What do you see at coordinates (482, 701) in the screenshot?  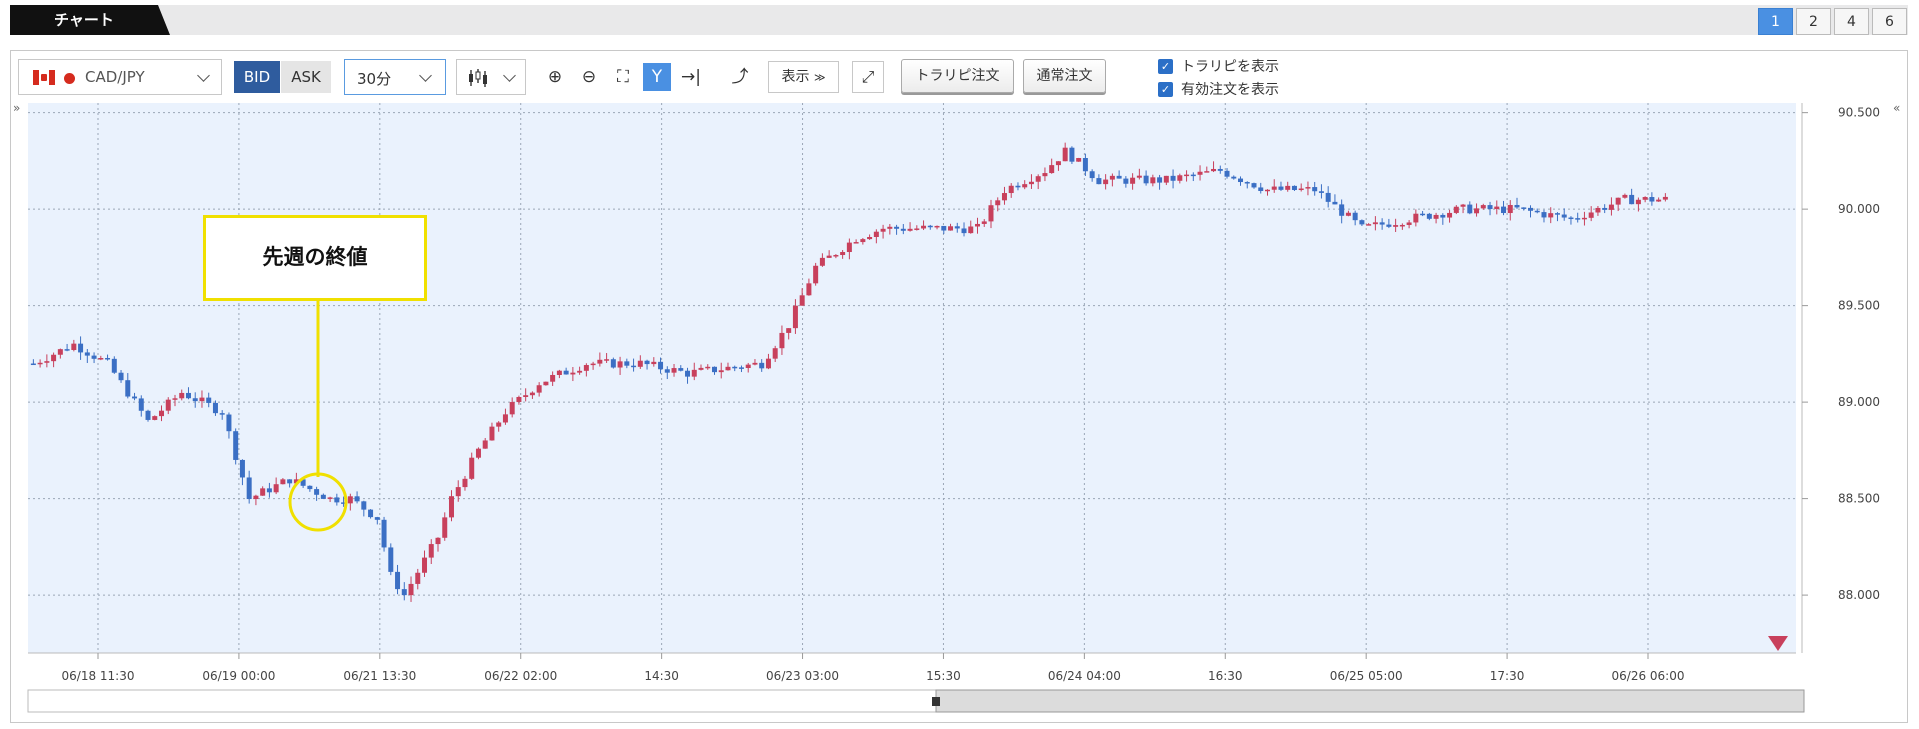 I see `scrollbar-track` at bounding box center [482, 701].